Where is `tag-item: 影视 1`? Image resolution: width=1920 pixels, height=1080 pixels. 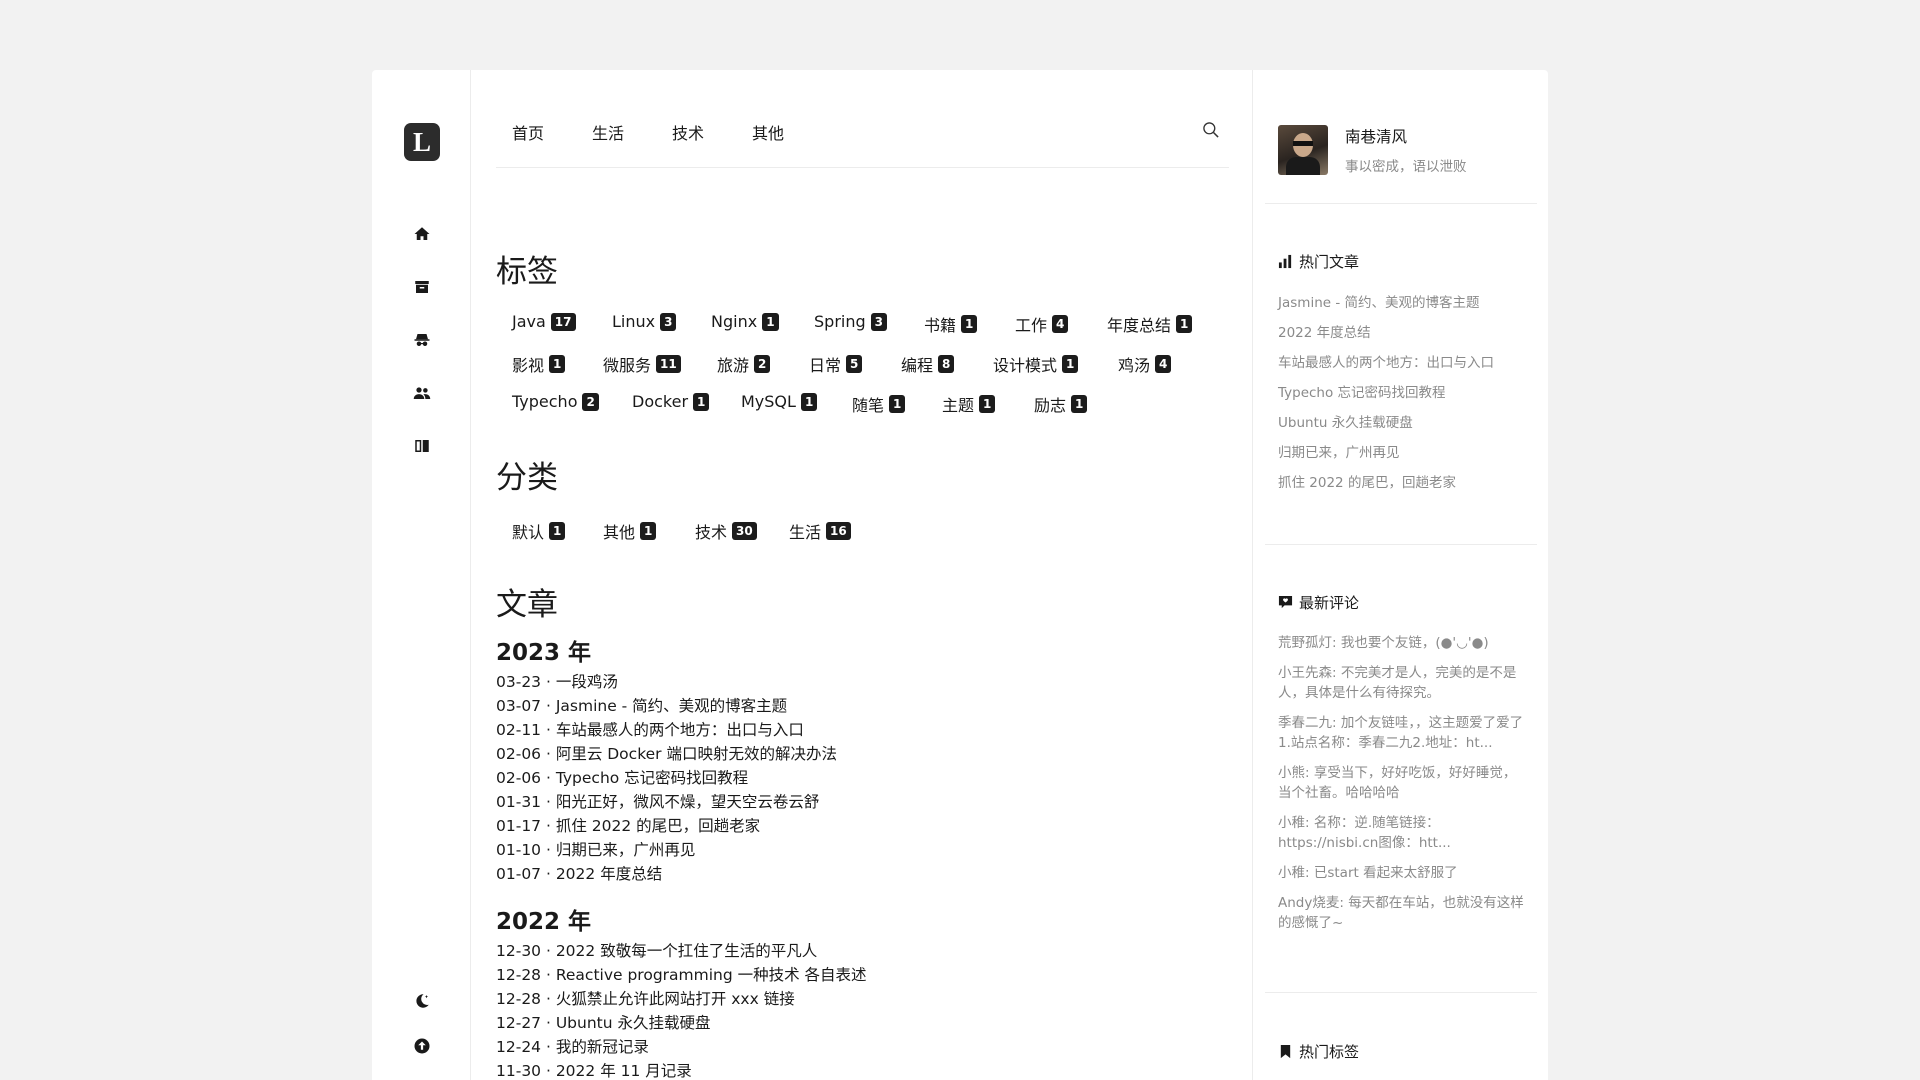 tag-item: 影视 1 is located at coordinates (539, 364).